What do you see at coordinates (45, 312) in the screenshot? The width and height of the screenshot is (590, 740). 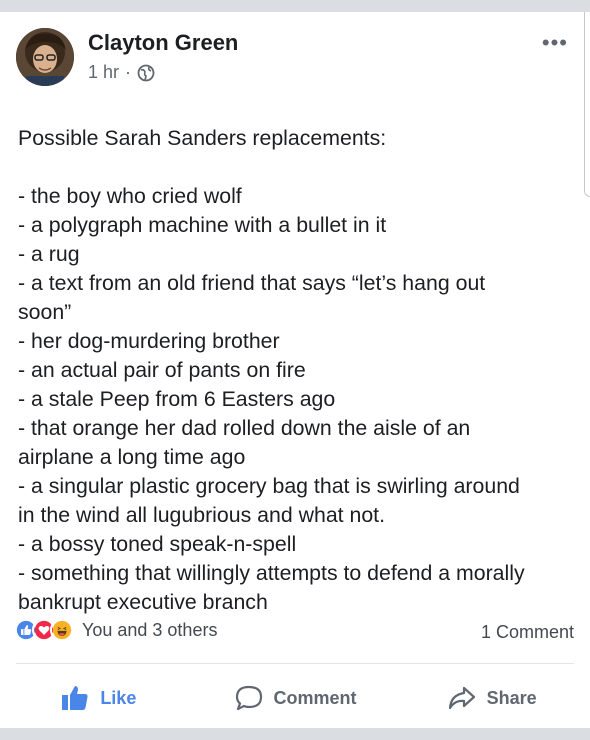 I see `post-line: soon”` at bounding box center [45, 312].